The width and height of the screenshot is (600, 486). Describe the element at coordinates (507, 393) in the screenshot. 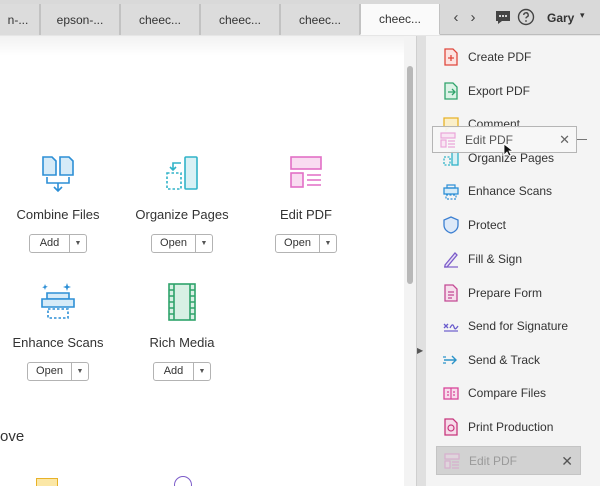

I see `pane-item-label: Compare Files` at that location.